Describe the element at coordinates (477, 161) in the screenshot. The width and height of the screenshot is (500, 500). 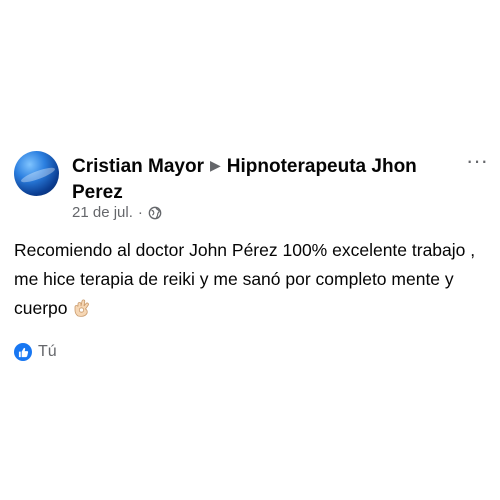
I see `more-options-icon: ···` at that location.